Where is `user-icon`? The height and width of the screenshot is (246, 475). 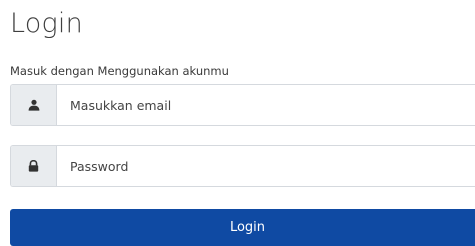 user-icon is located at coordinates (34, 105).